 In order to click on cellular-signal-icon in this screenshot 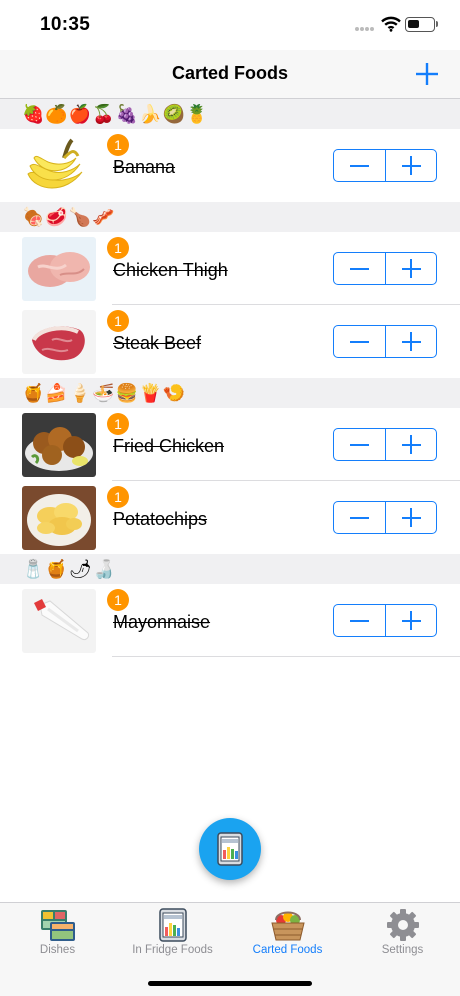, I will do `click(364, 29)`.